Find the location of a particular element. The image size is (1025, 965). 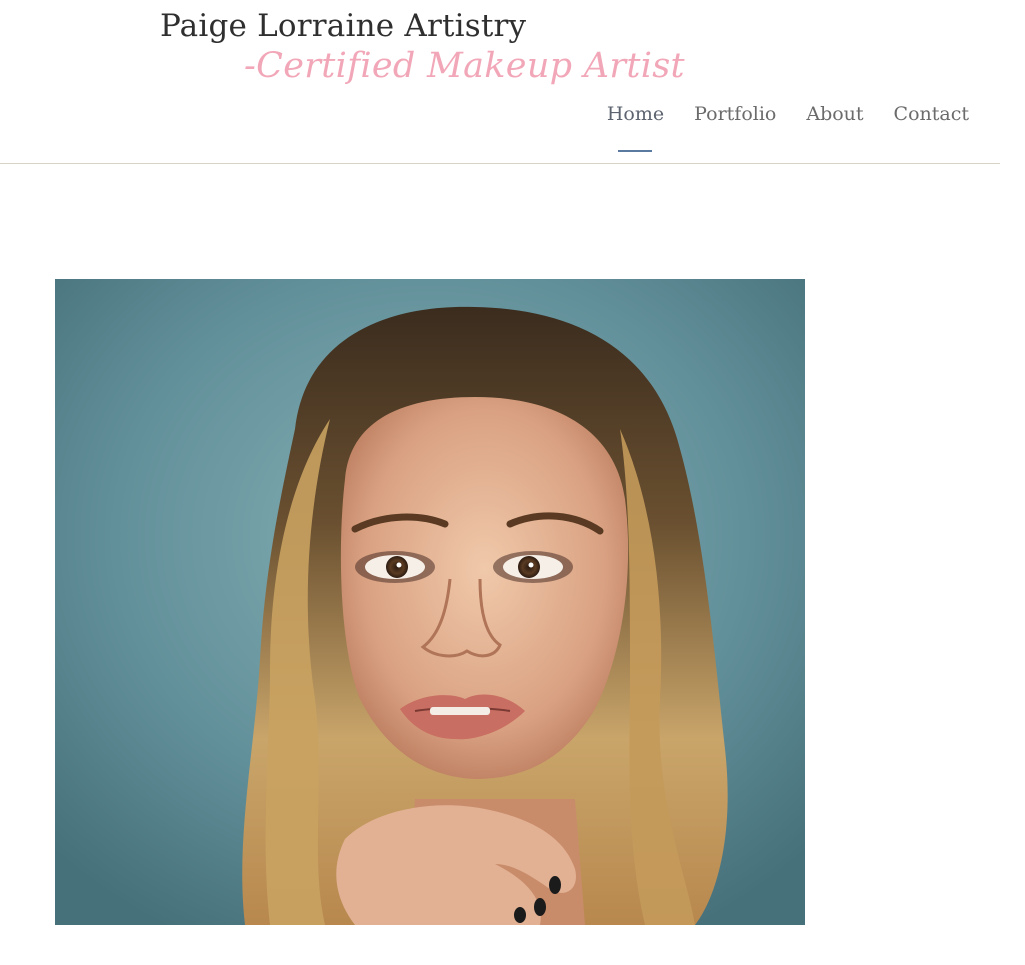

eye-left is located at coordinates (395, 567).